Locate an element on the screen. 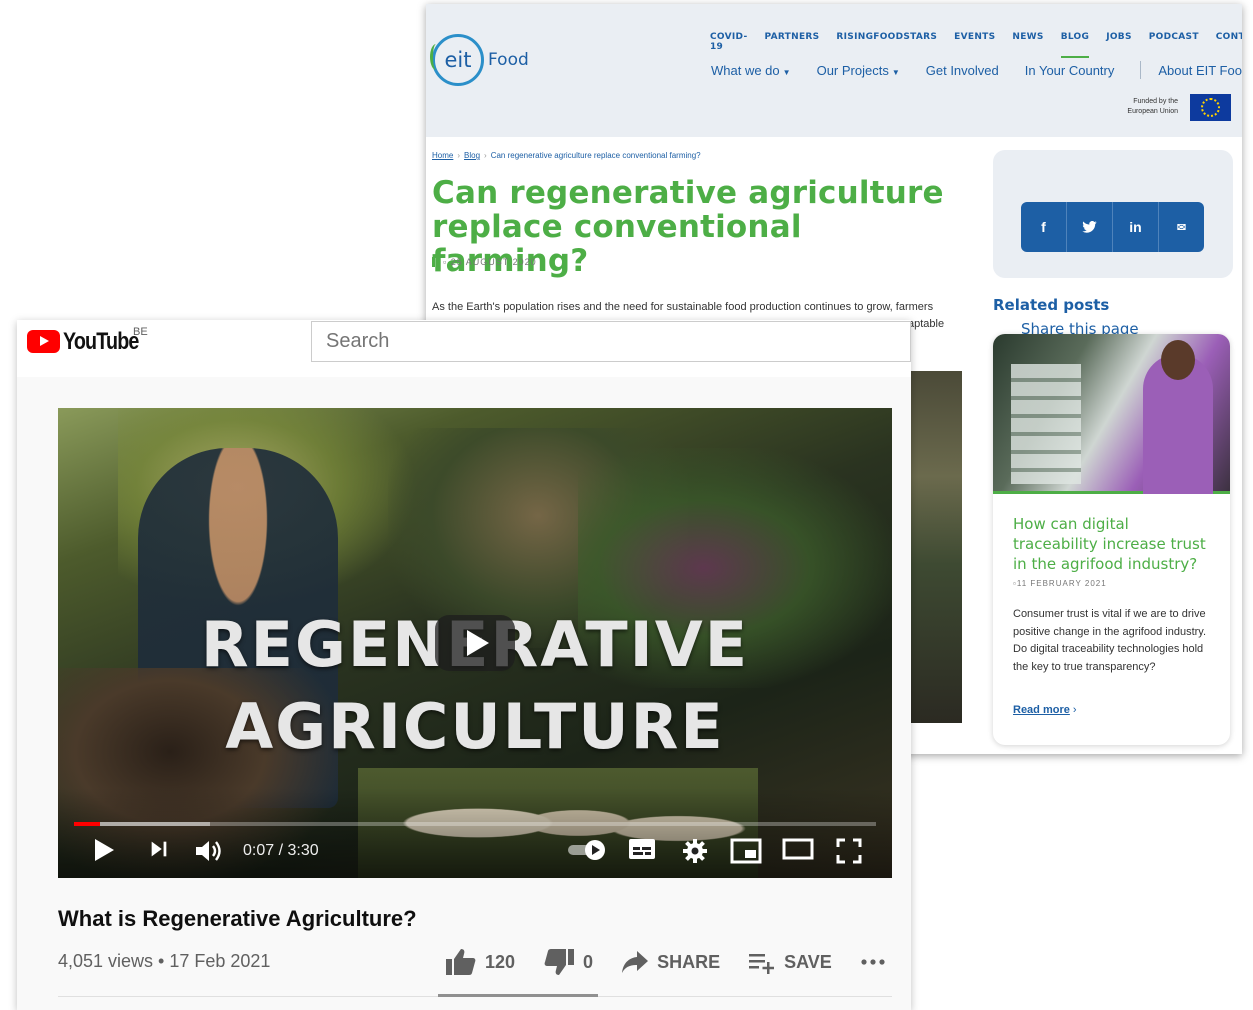 The image size is (1253, 1010). nav-in-your-country: In Your Country is located at coordinates (1070, 70).